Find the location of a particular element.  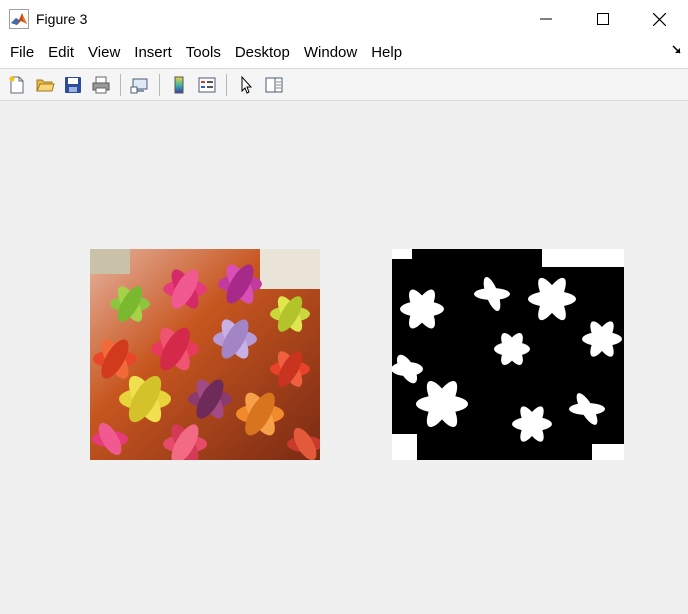

legend-button is located at coordinates (207, 85).